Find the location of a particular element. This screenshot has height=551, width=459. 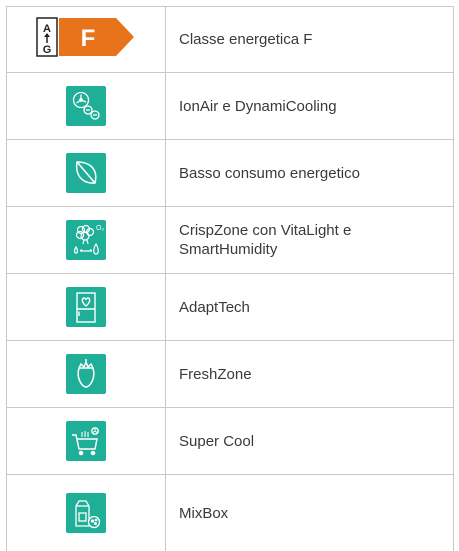

crisp-vegetable-humidity-icon: O₂ is located at coordinates (86, 240).